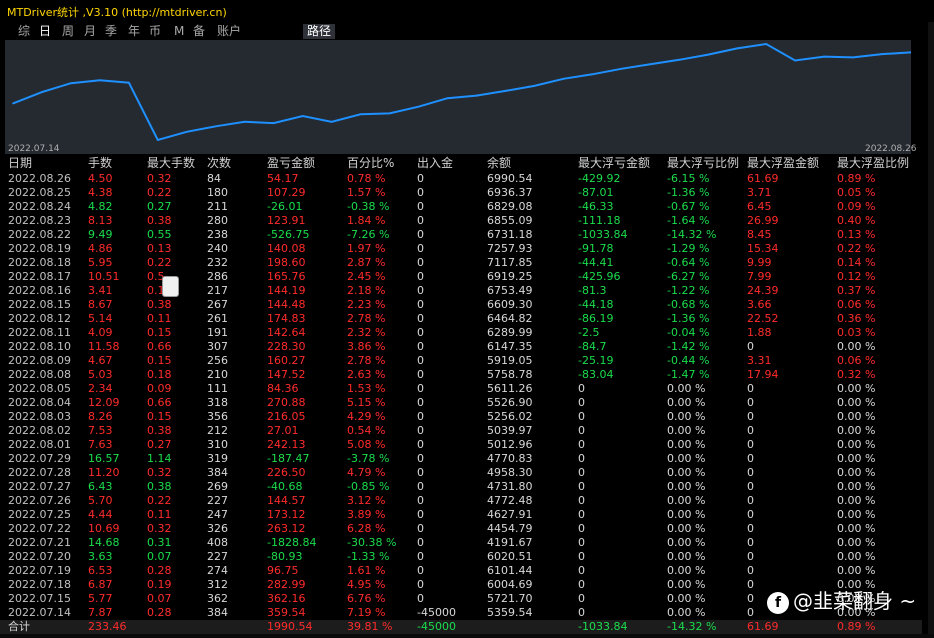  What do you see at coordinates (614, 163) in the screenshot?
I see `header-max-float-loss: 最大浮亏金额` at bounding box center [614, 163].